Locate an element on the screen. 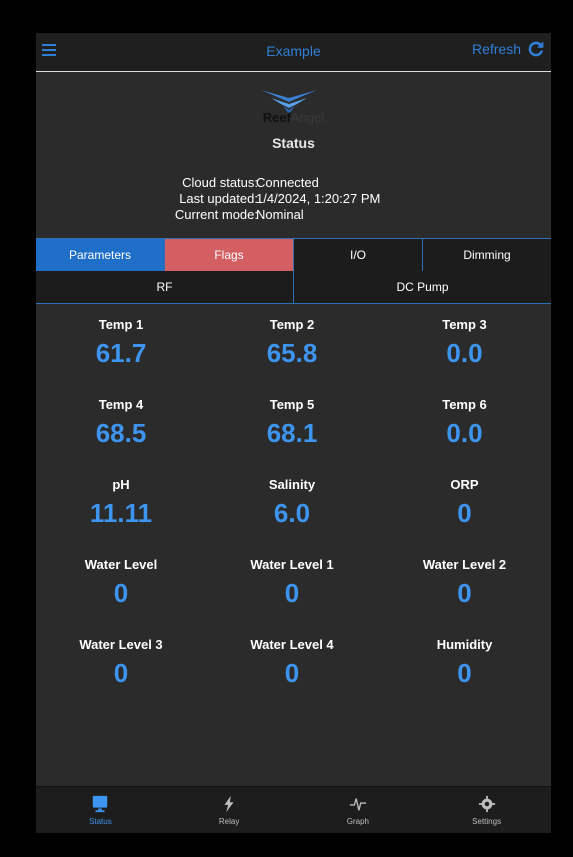  bottom-nav: Status Relay Graph Settings is located at coordinates (293, 809).